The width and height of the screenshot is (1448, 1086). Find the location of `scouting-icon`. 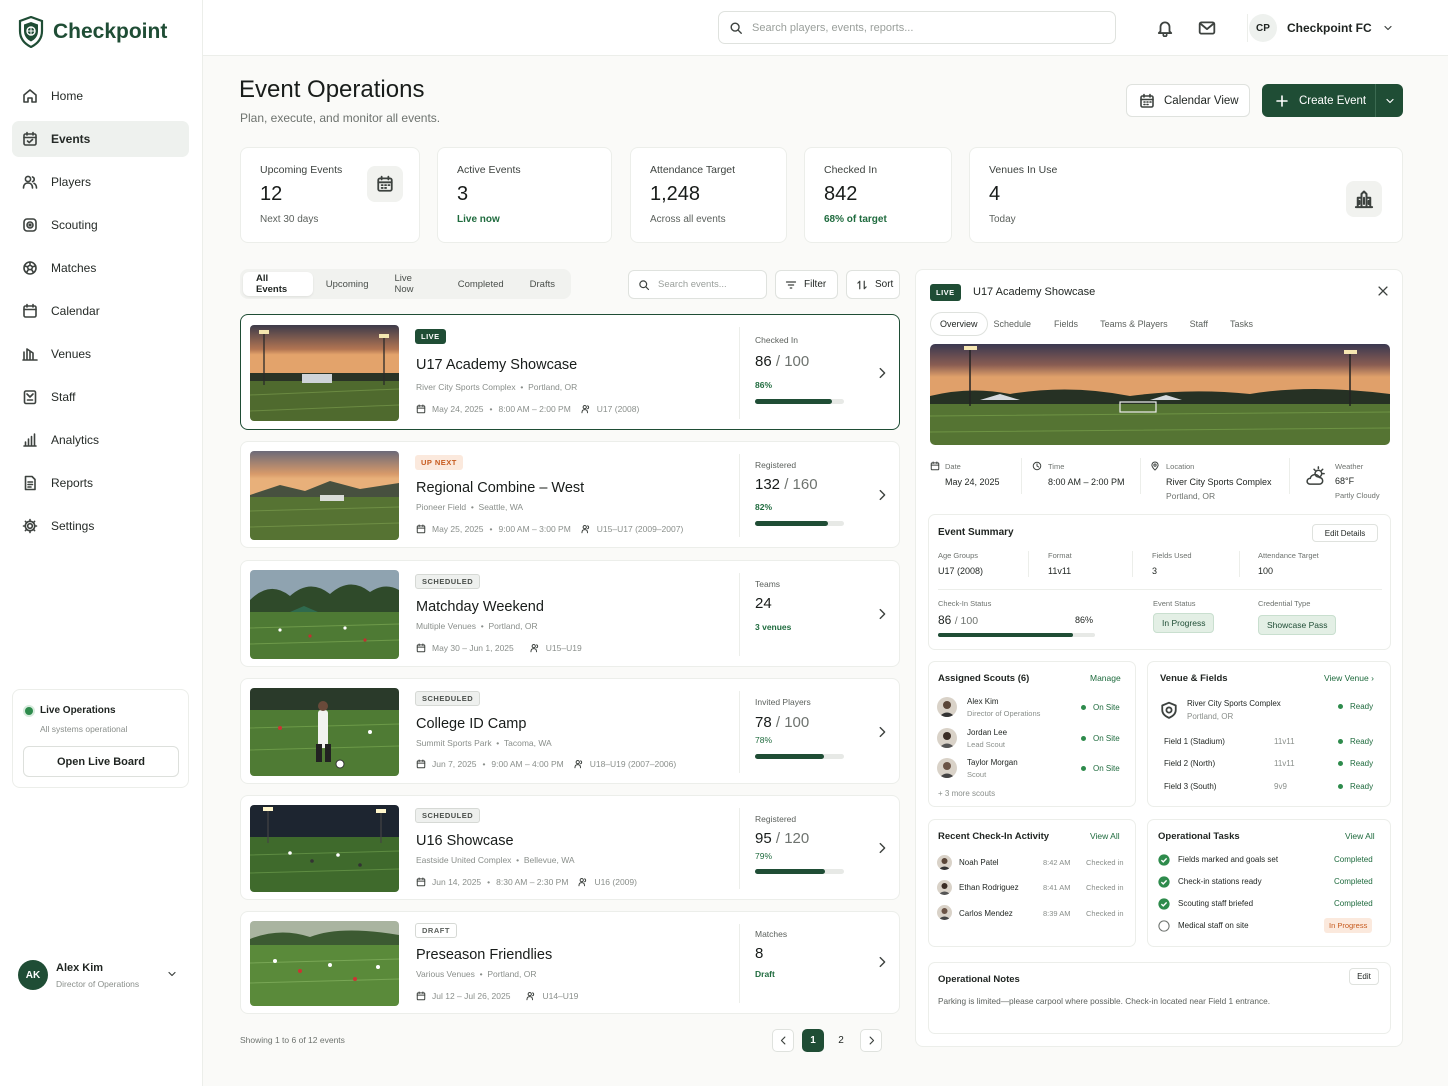

scouting-icon is located at coordinates (30, 225).